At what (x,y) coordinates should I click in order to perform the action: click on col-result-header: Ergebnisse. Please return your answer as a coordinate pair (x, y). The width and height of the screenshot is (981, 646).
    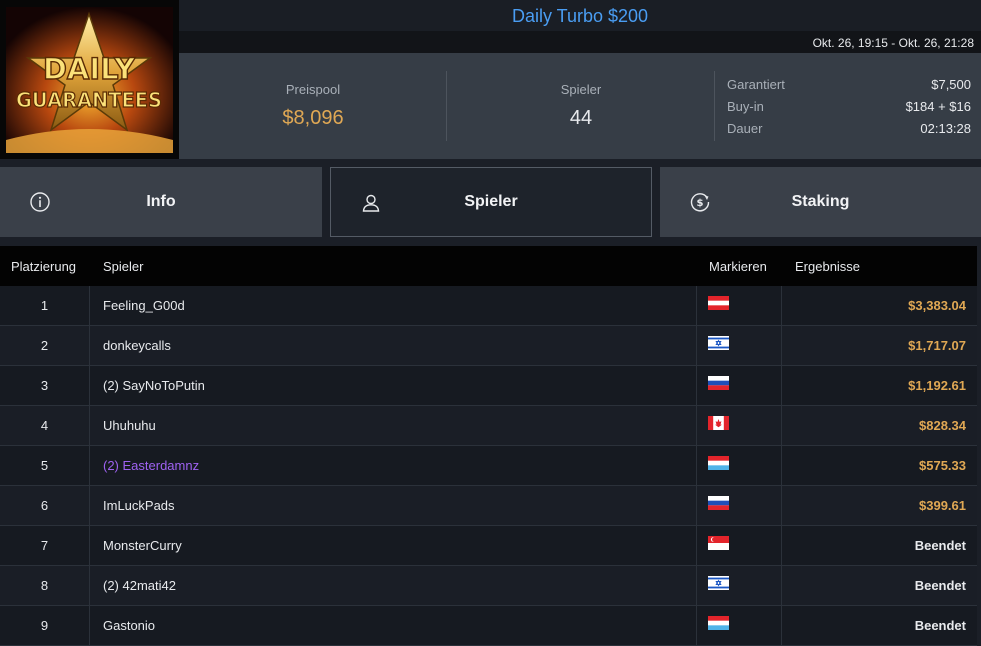
    Looking at the image, I should click on (828, 266).